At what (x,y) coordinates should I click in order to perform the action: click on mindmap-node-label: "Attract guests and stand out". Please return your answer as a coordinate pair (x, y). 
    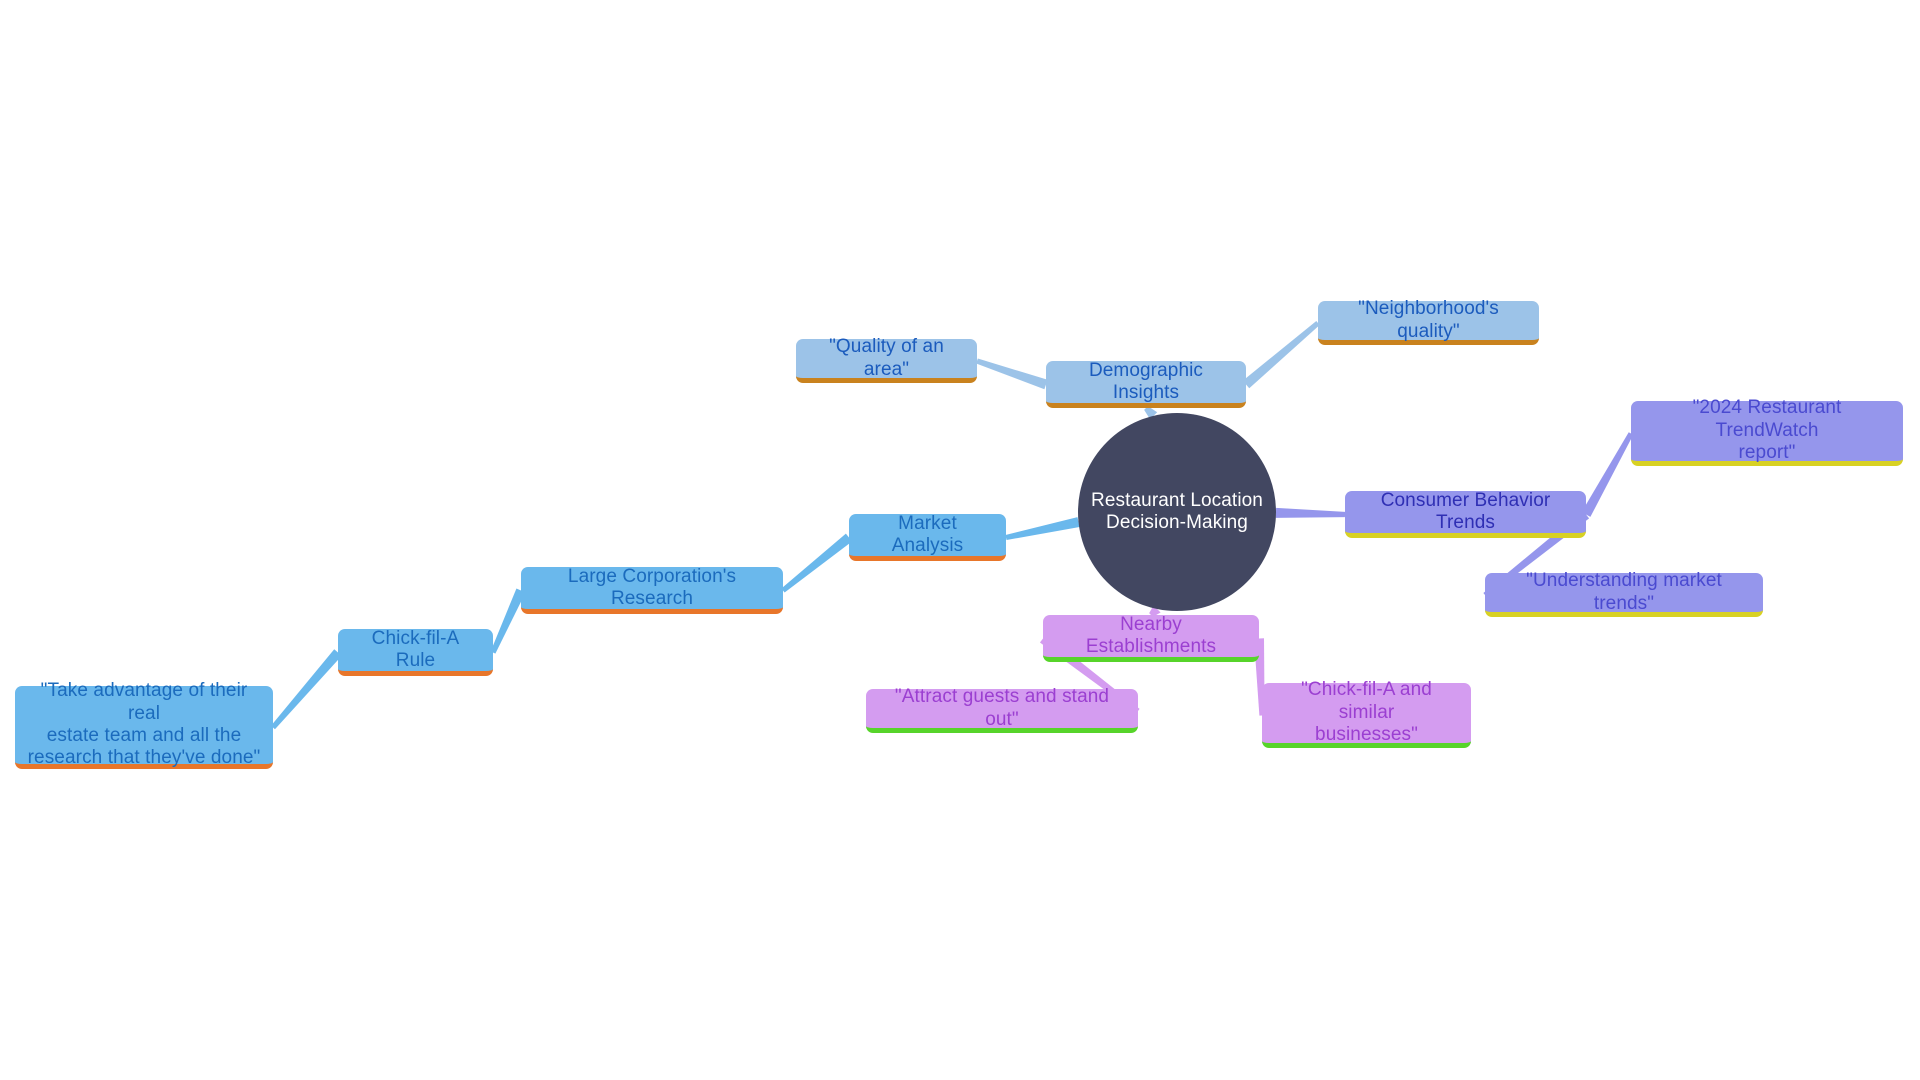
    Looking at the image, I should click on (1002, 708).